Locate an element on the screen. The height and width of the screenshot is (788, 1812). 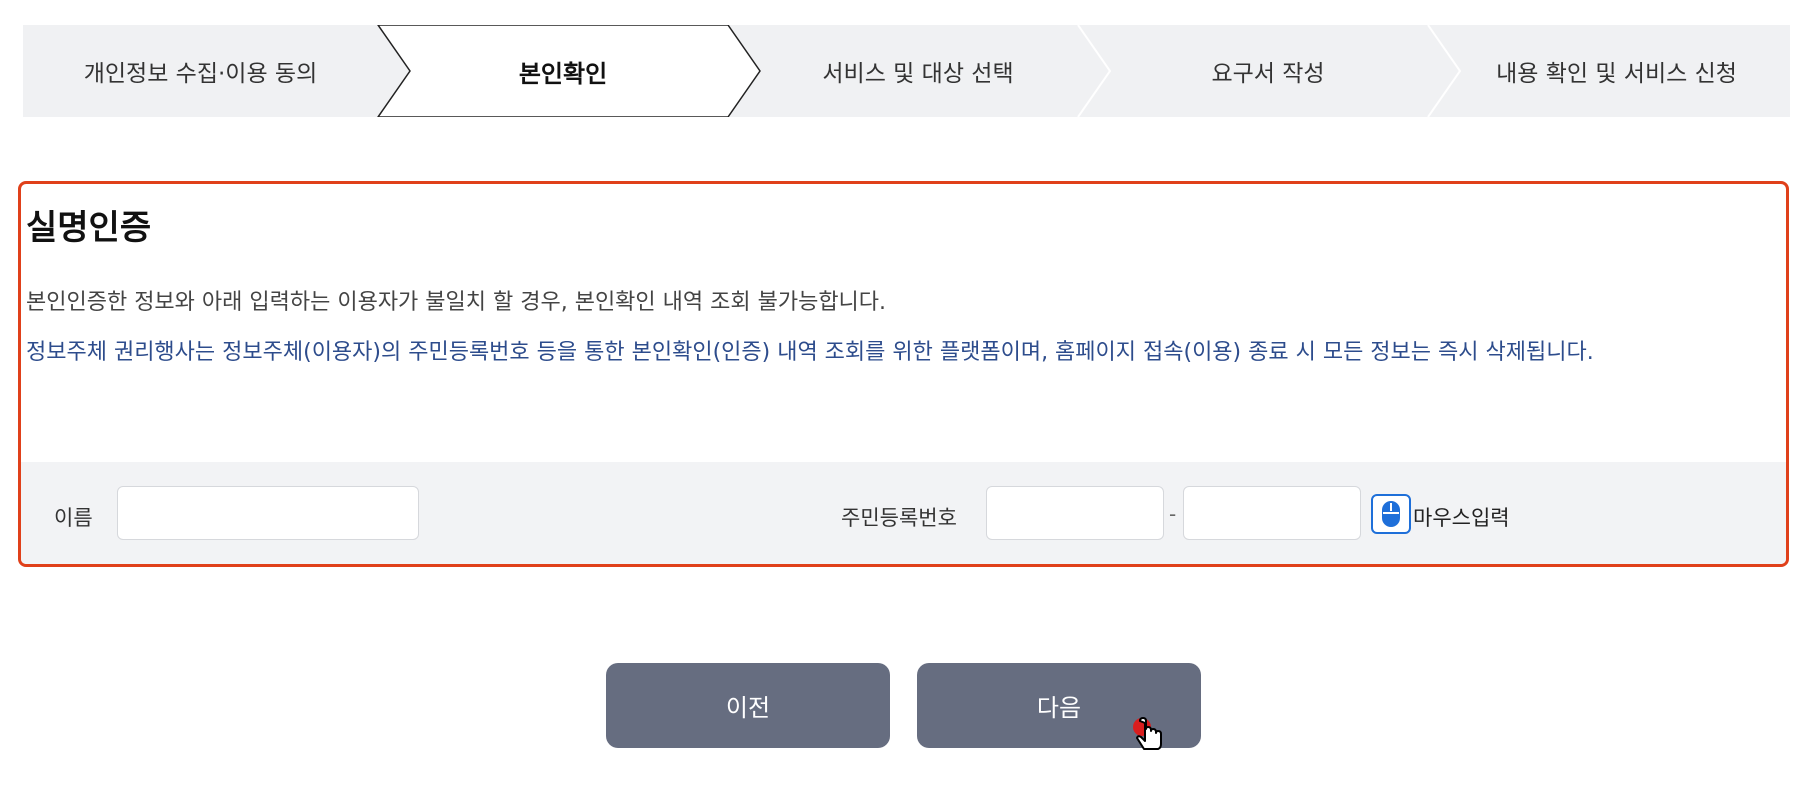
rrn-label: 주민등록번호 is located at coordinates (899, 518).